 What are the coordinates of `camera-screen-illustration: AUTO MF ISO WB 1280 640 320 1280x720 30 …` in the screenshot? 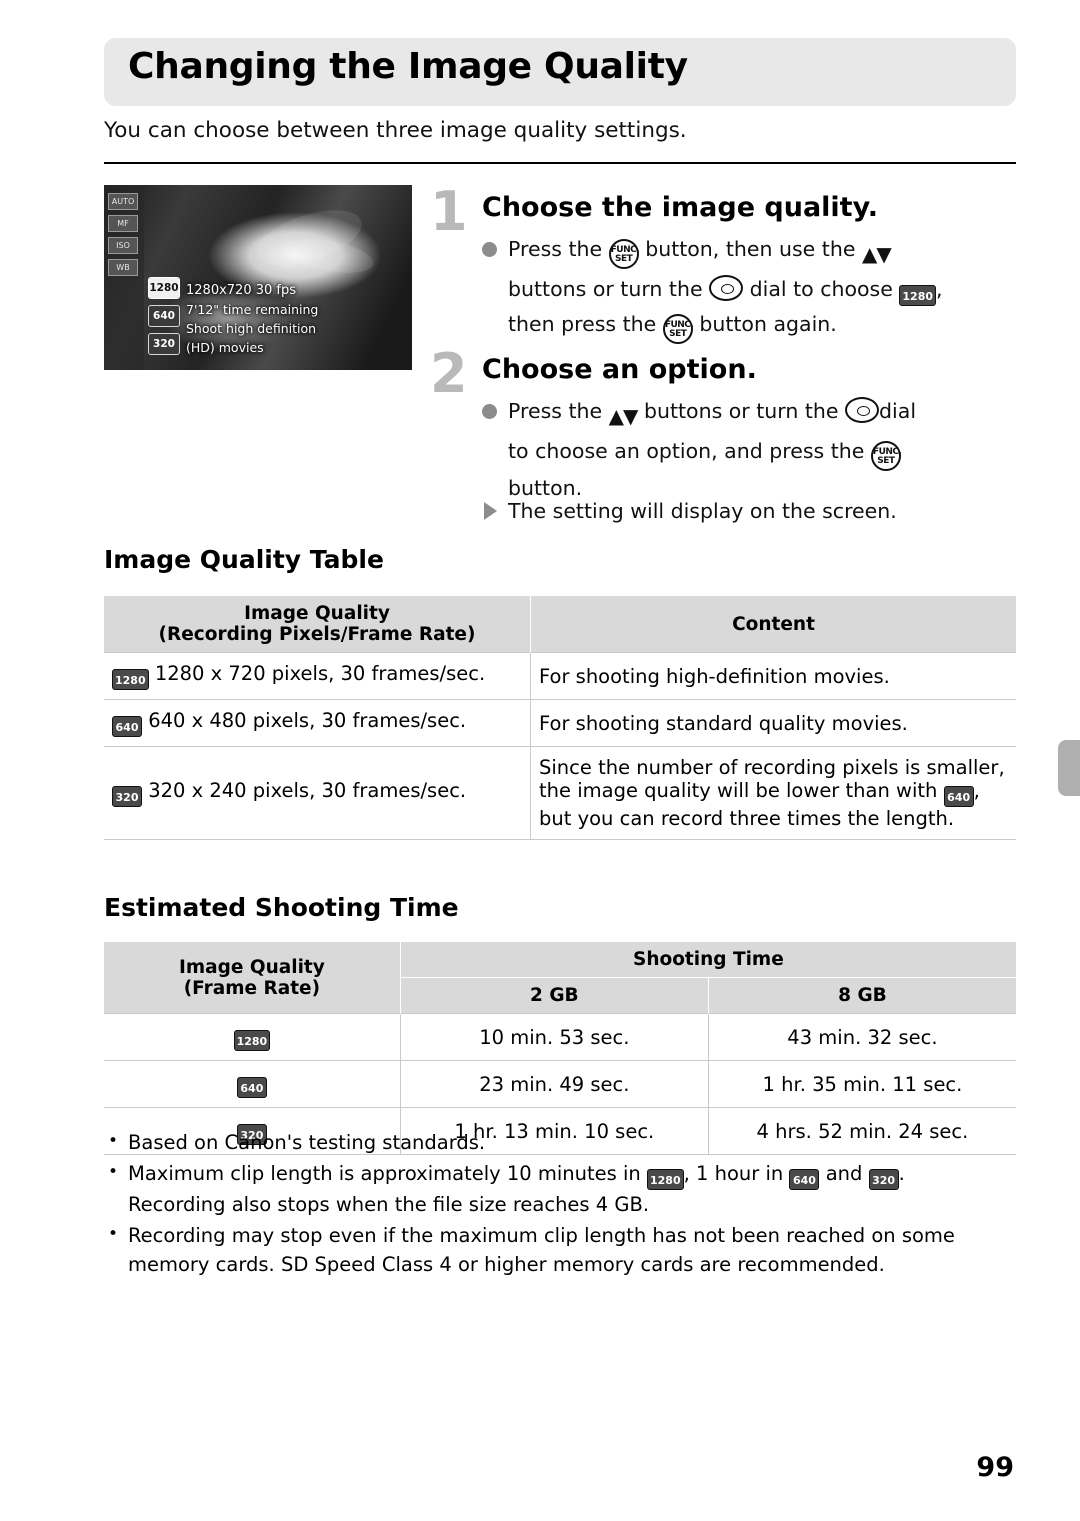 It's located at (258, 277).